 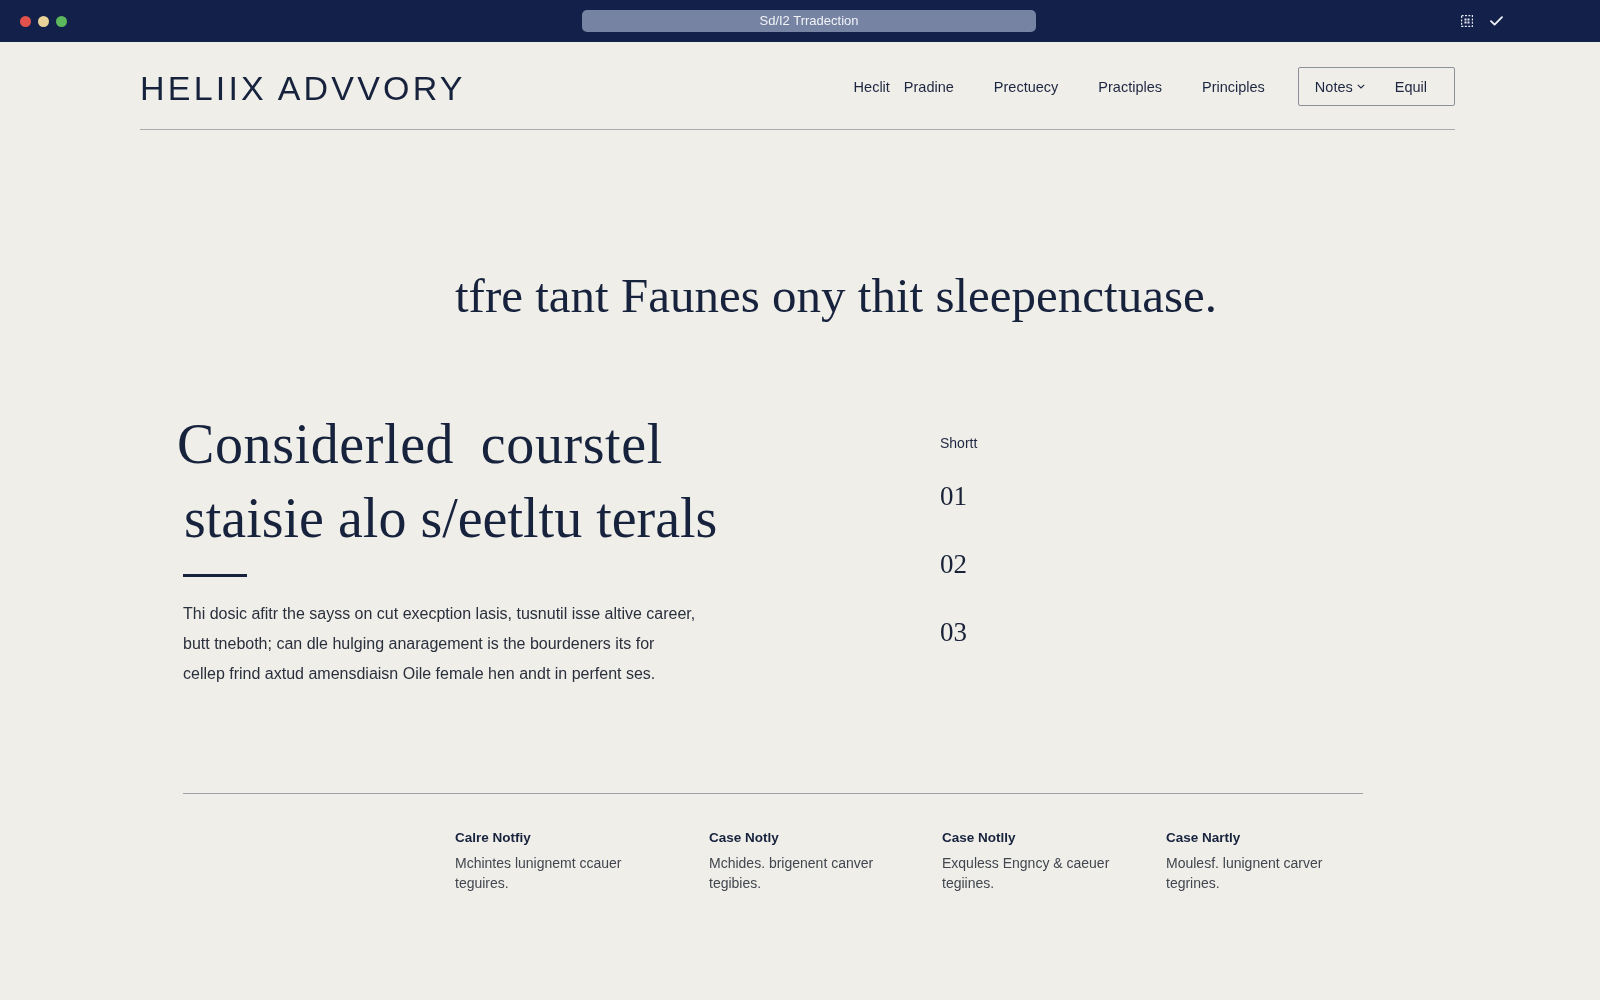 What do you see at coordinates (928, 86) in the screenshot?
I see `nav-link: Pradine` at bounding box center [928, 86].